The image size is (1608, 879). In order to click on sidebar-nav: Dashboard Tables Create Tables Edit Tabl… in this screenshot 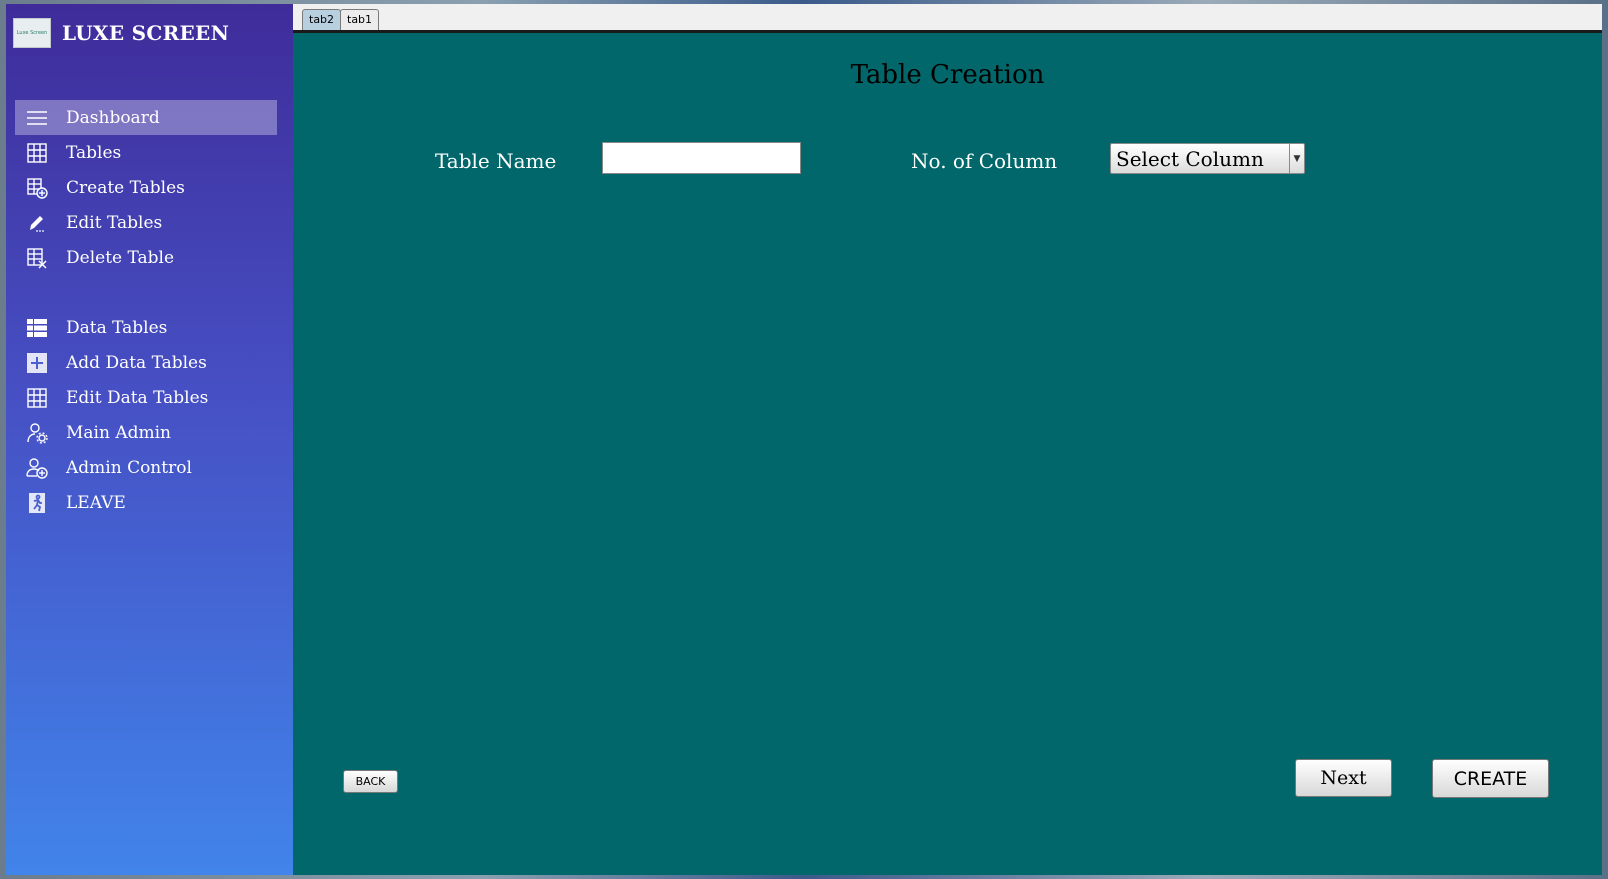, I will do `click(146, 310)`.